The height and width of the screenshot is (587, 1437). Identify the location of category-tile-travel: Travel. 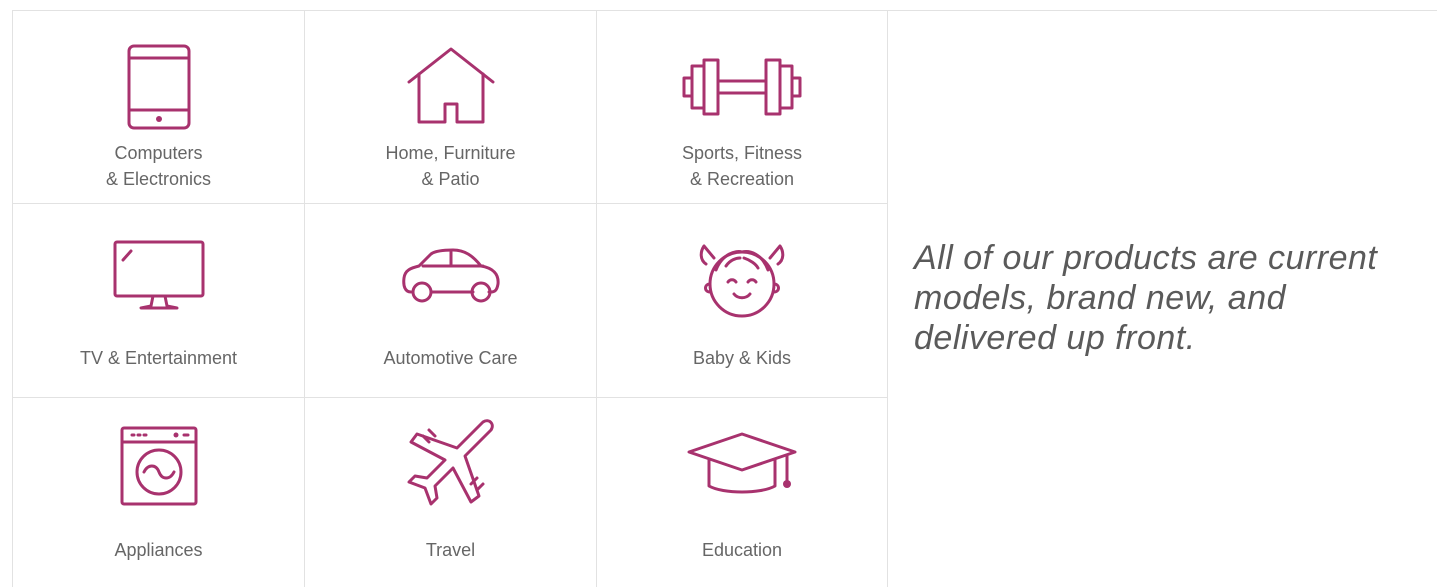
(451, 492).